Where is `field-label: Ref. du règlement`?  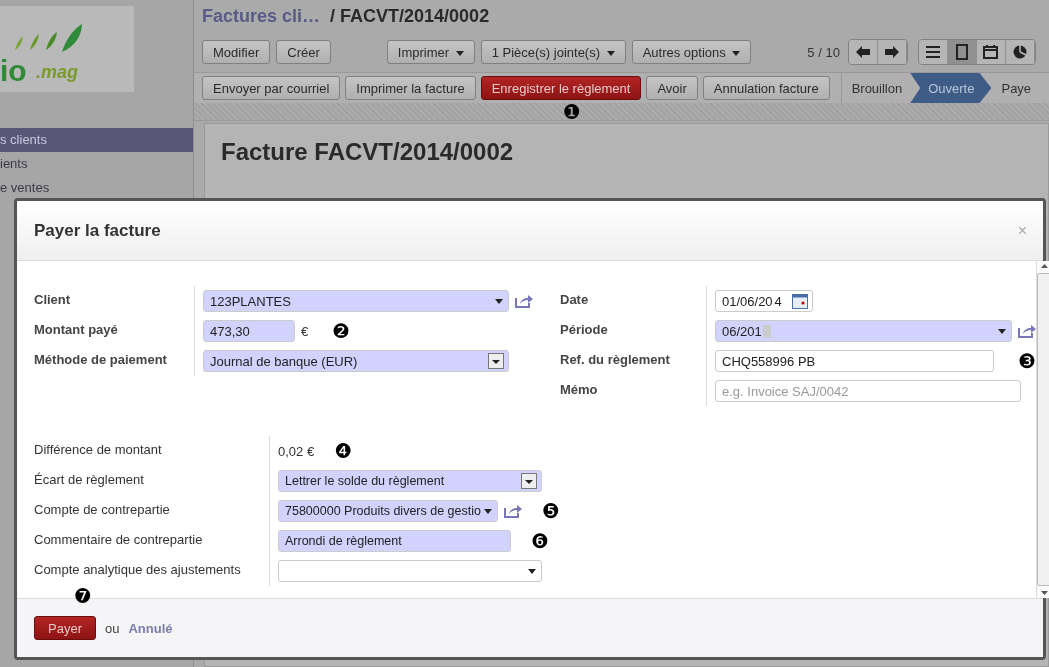 field-label: Ref. du règlement is located at coordinates (615, 359).